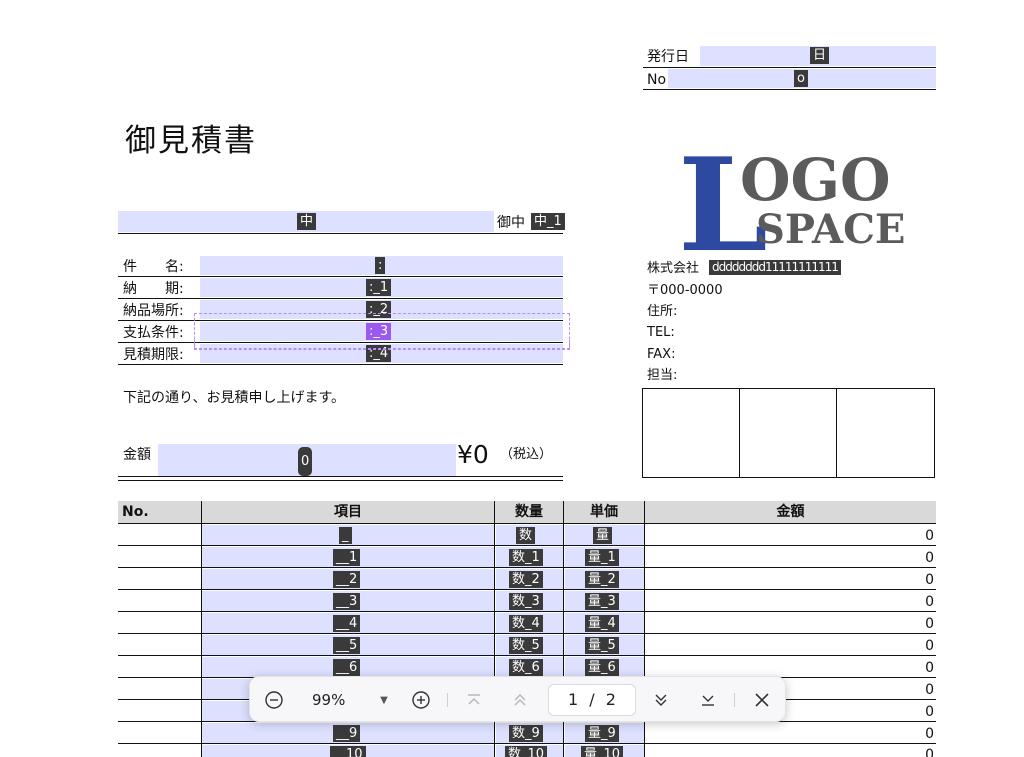 The height and width of the screenshot is (757, 1024). What do you see at coordinates (602, 733) in the screenshot?
I see `row-unit-tag: 量_9` at bounding box center [602, 733].